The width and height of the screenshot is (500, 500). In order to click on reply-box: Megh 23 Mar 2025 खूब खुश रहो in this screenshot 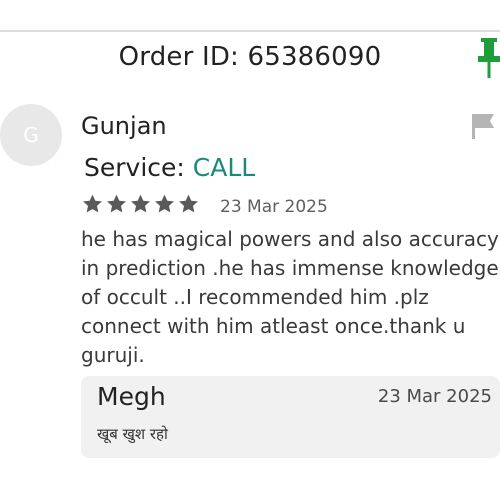, I will do `click(290, 417)`.